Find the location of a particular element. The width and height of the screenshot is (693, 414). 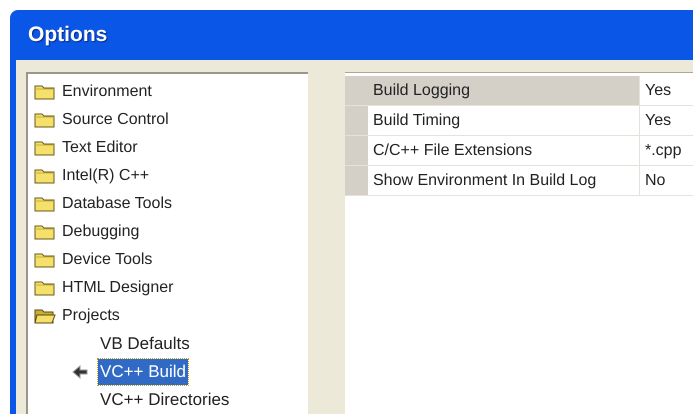

pointer-arrow-icon is located at coordinates (80, 372).